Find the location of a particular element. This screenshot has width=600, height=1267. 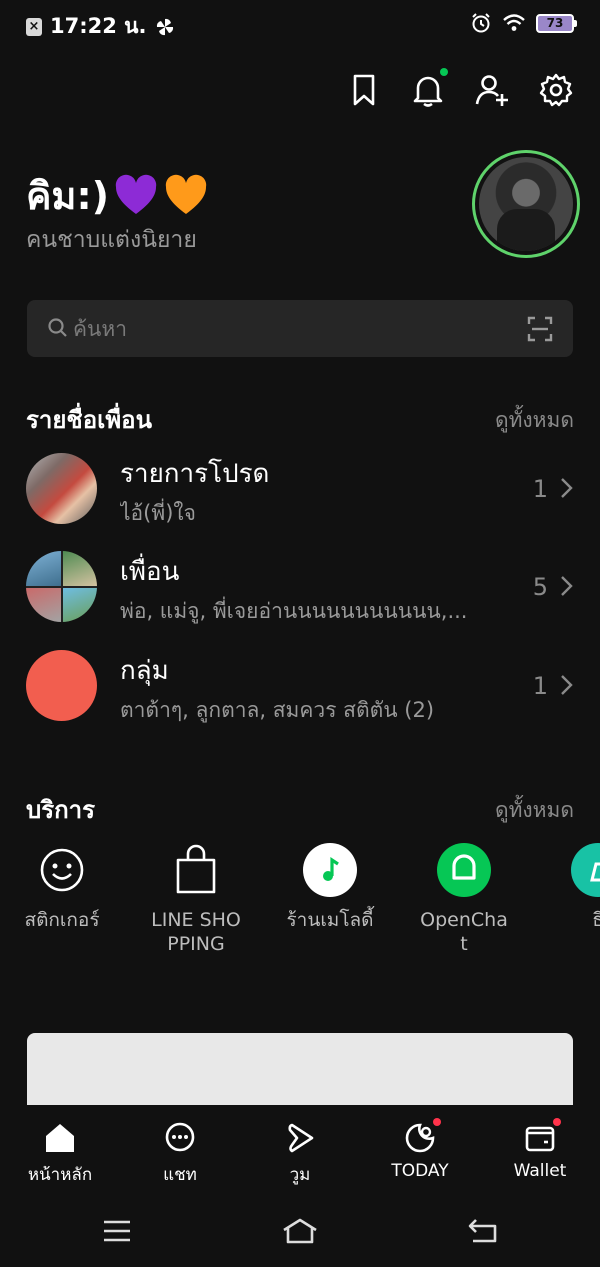

nav-label: Wallet is located at coordinates (540, 1171).